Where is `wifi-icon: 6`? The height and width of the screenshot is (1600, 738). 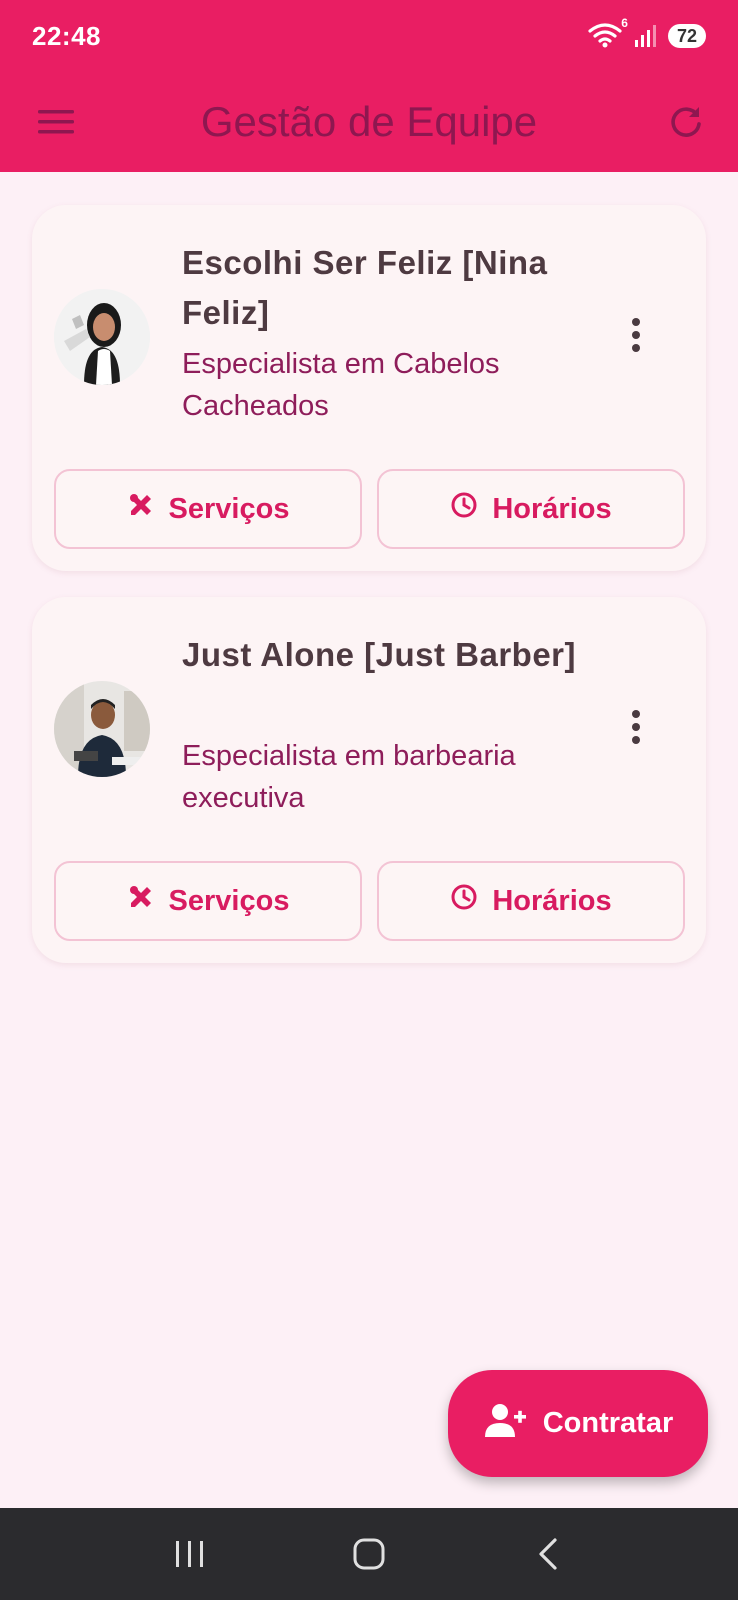 wifi-icon: 6 is located at coordinates (608, 33).